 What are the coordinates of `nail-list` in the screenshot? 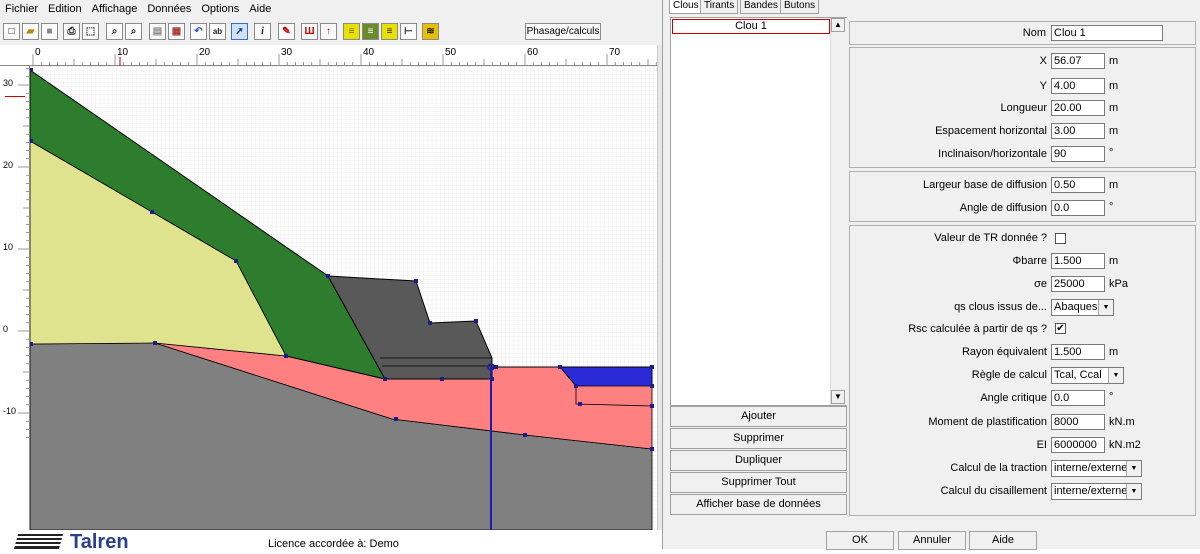 It's located at (758, 211).